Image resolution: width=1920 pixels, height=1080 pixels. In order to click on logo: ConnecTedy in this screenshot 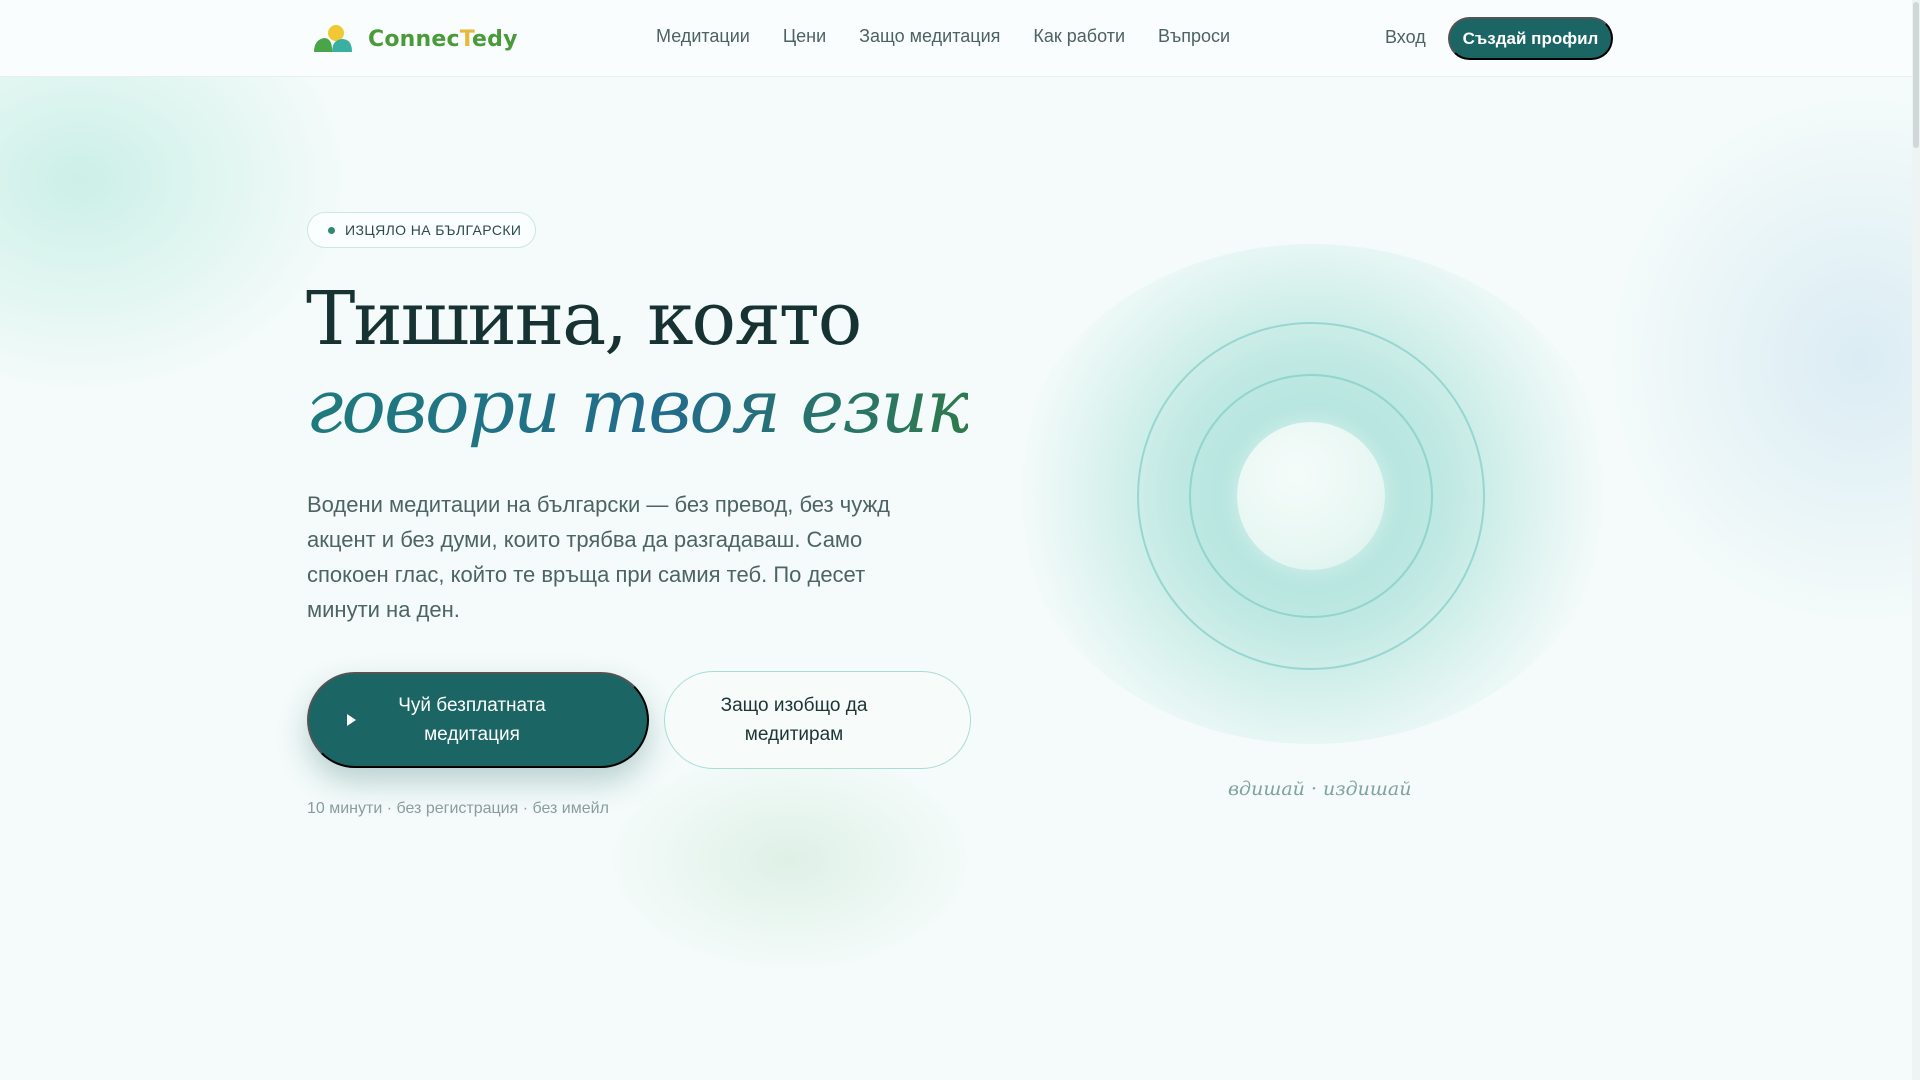, I will do `click(415, 39)`.